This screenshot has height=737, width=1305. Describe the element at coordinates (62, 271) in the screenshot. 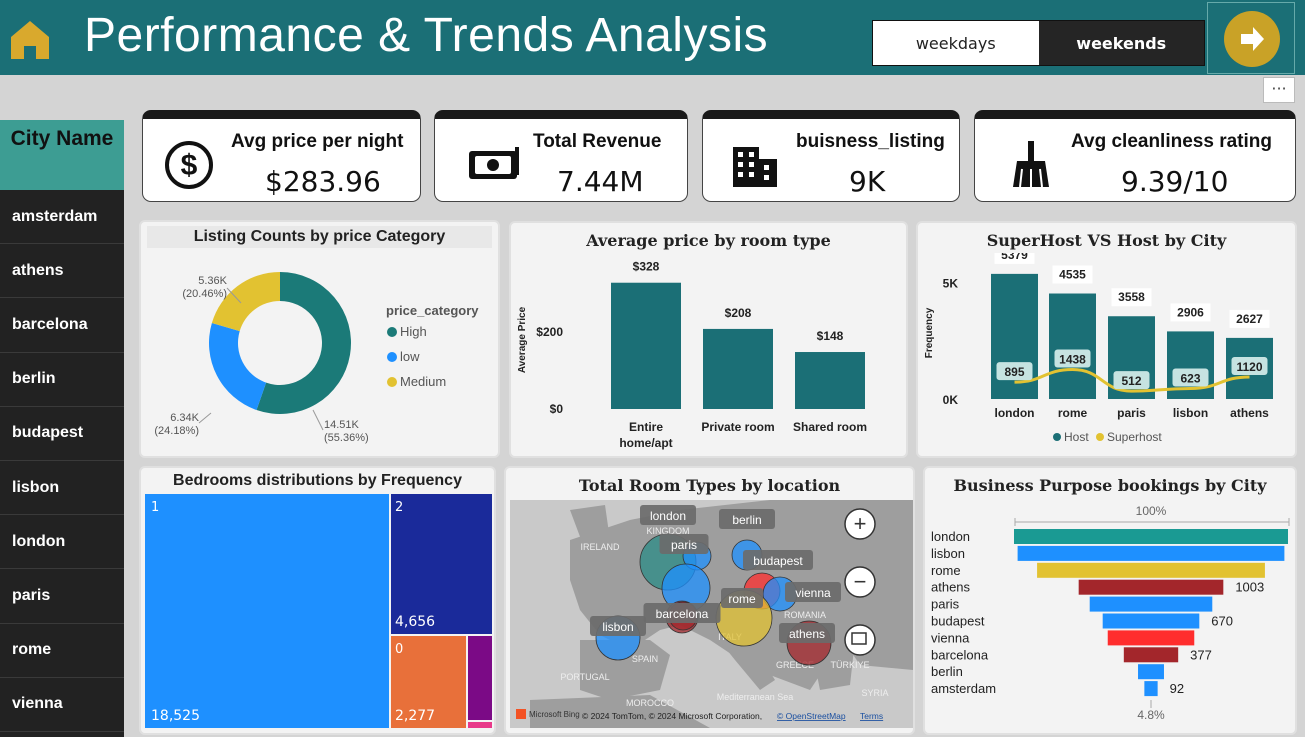

I see `city-item: athens` at that location.